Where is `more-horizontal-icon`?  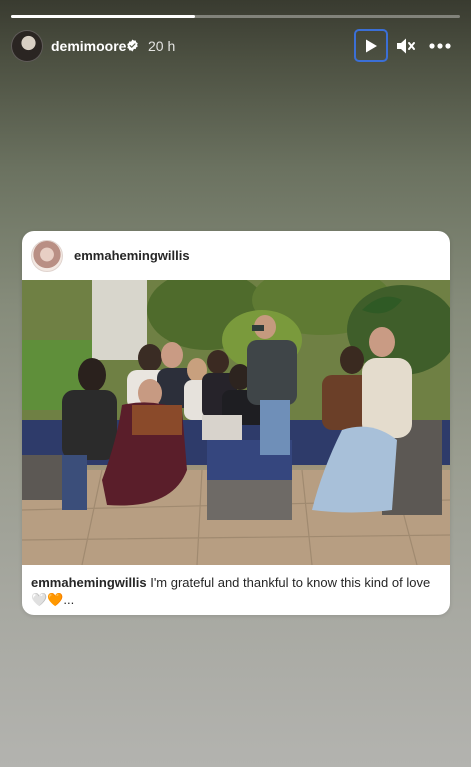 more-horizontal-icon is located at coordinates (440, 46).